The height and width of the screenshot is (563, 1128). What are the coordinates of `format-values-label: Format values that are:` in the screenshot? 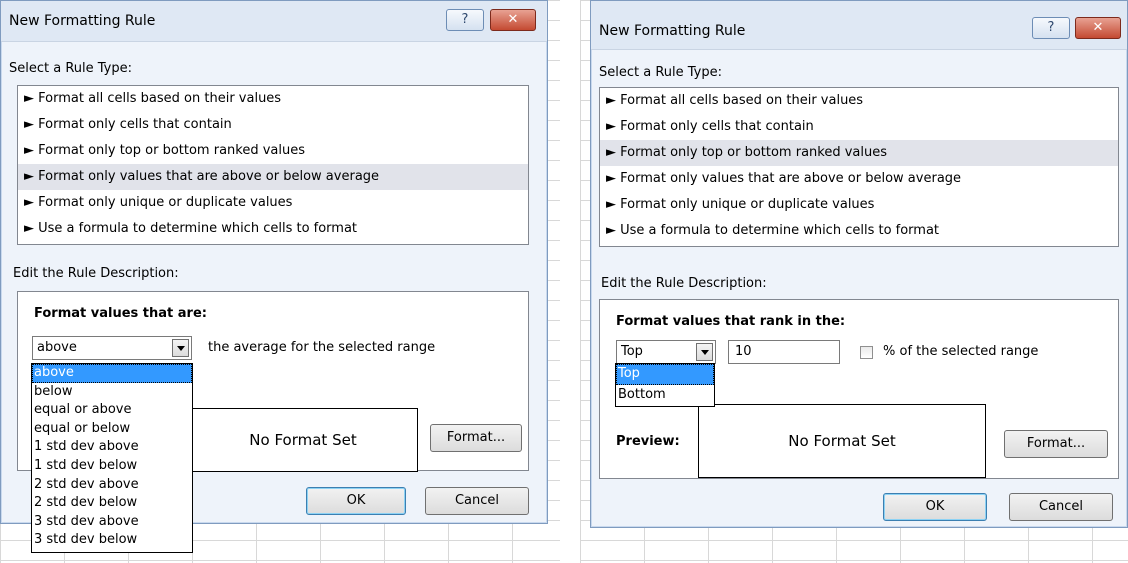 It's located at (120, 313).